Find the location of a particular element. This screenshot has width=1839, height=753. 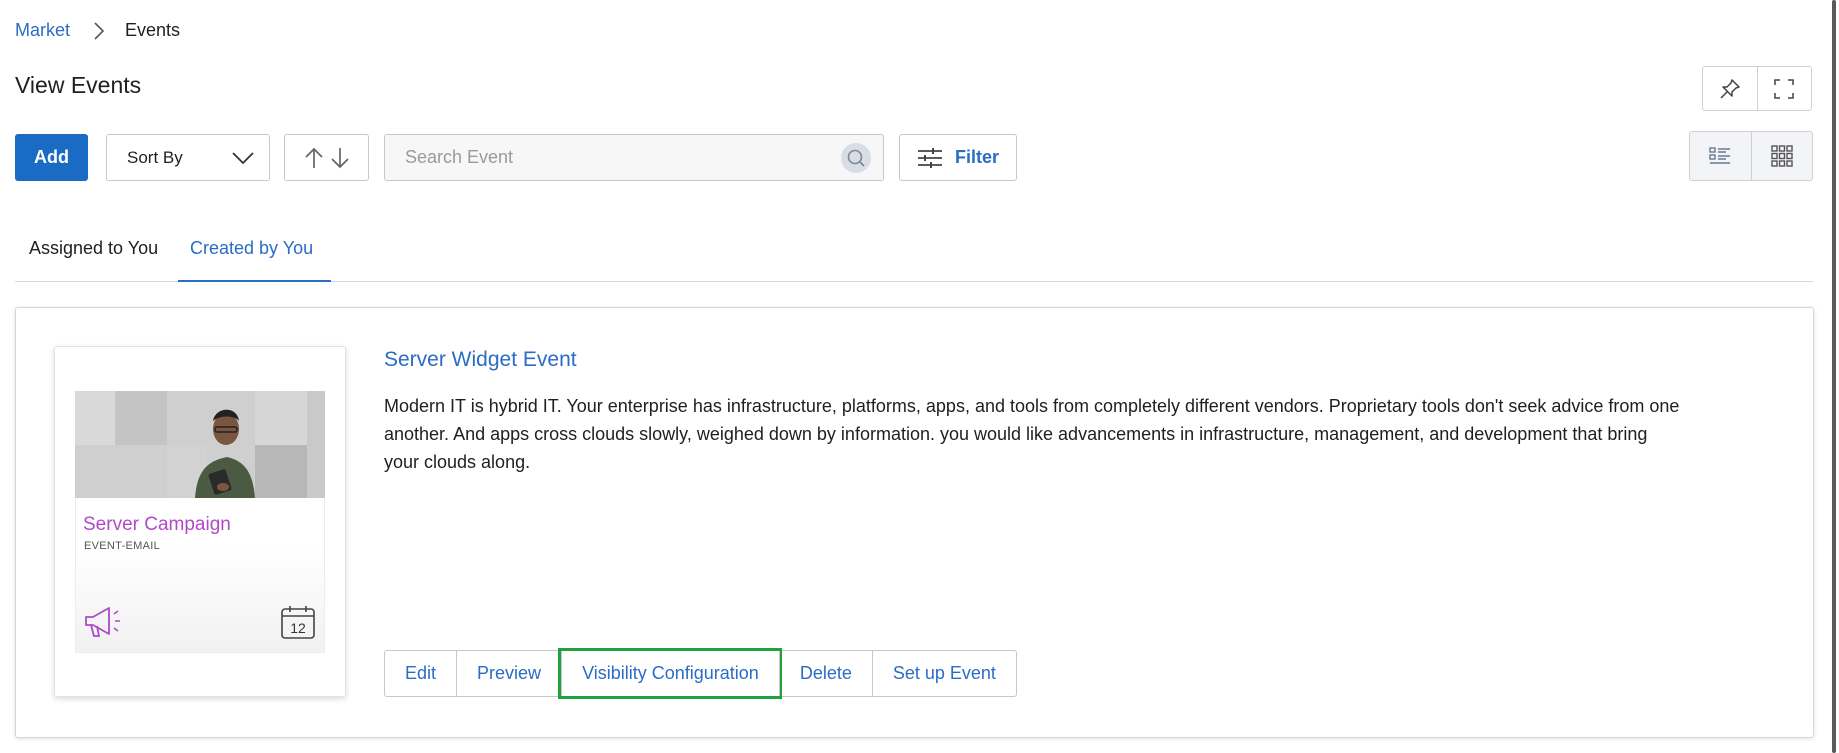

page-title: View Events is located at coordinates (78, 85).